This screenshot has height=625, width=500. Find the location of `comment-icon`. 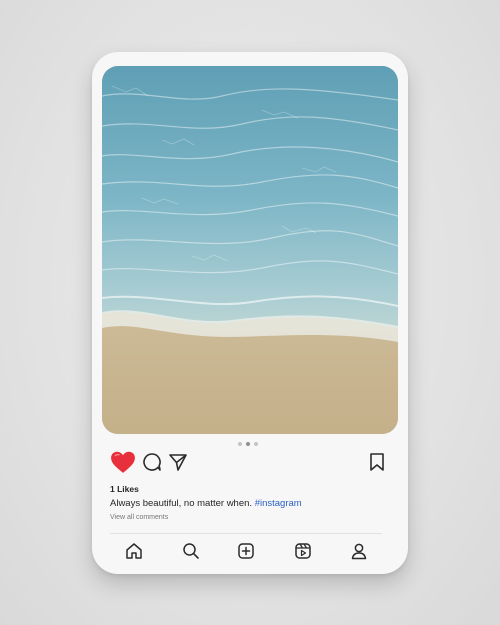

comment-icon is located at coordinates (152, 462).